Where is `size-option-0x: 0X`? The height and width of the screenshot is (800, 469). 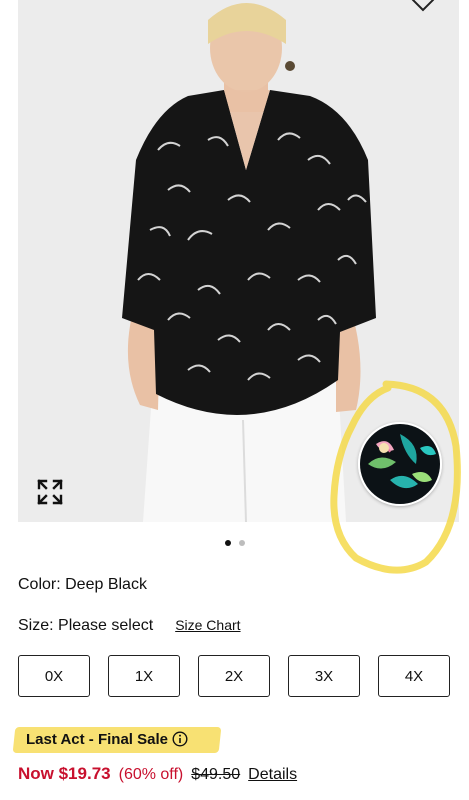 size-option-0x: 0X is located at coordinates (54, 676).